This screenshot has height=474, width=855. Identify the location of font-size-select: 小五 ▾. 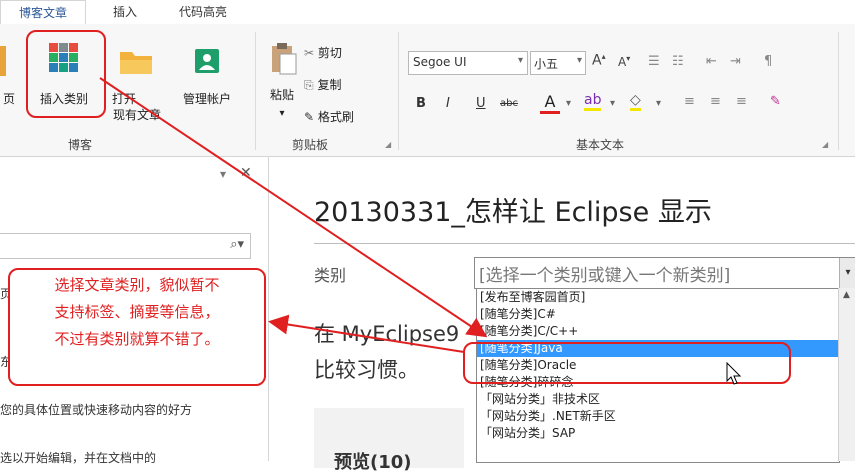
(558, 63).